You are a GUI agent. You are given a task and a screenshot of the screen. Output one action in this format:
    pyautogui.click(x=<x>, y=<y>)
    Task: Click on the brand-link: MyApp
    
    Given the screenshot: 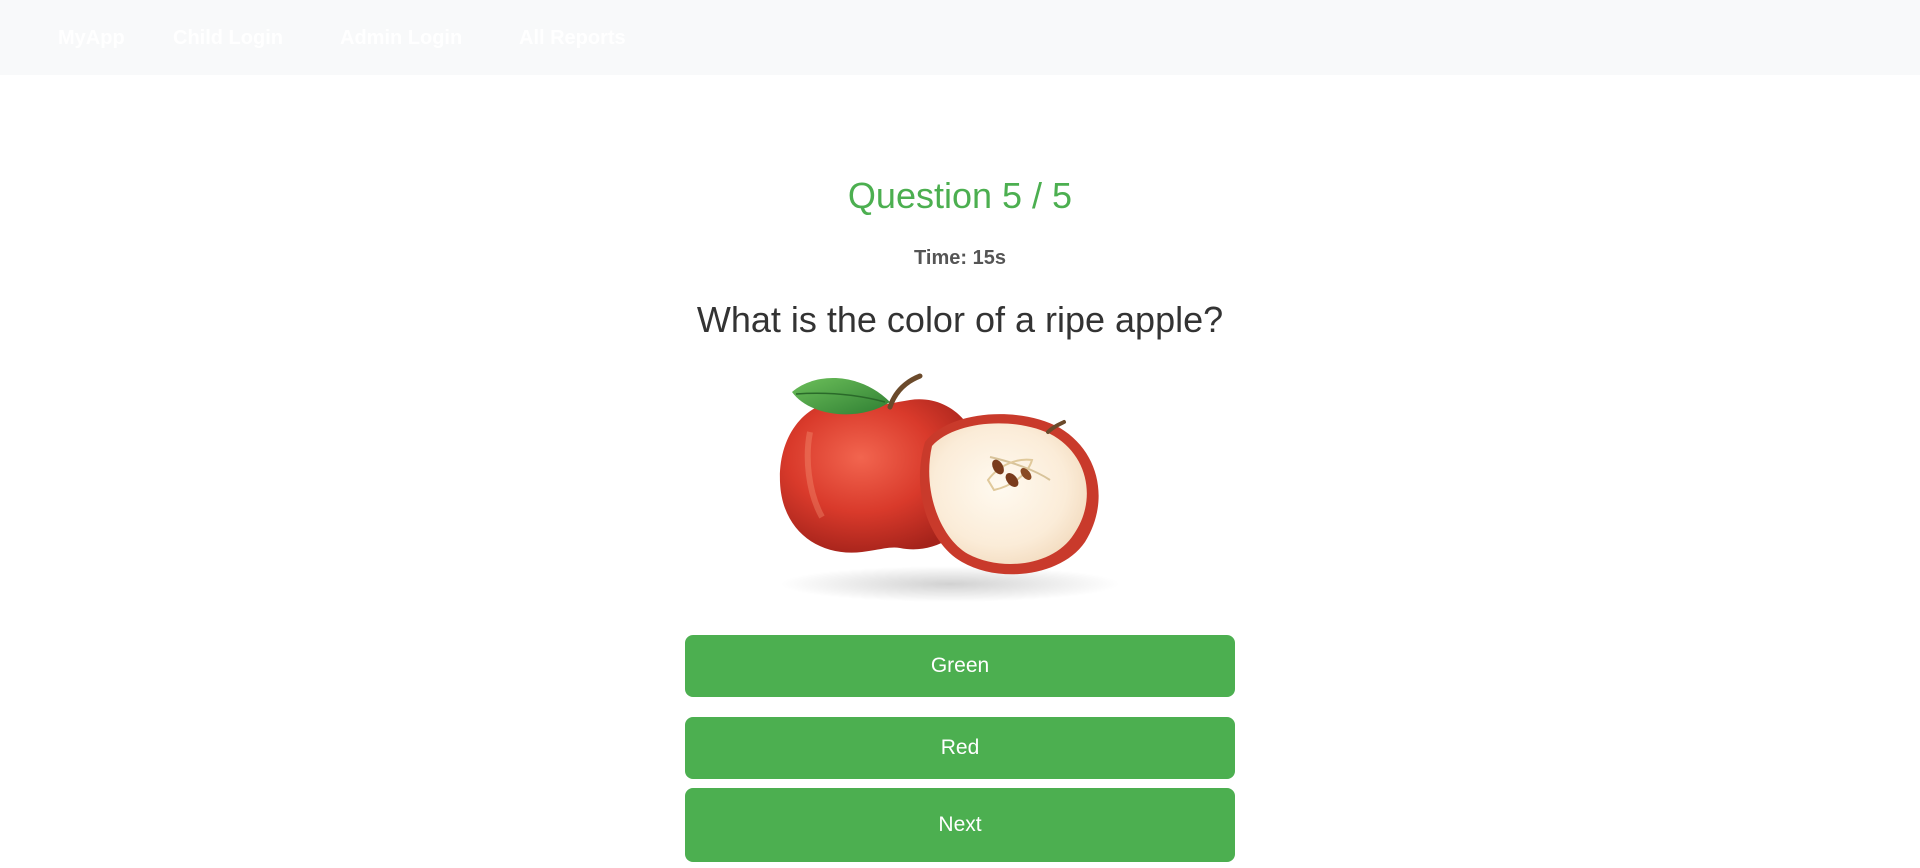 What is the action you would take?
    pyautogui.click(x=91, y=37)
    